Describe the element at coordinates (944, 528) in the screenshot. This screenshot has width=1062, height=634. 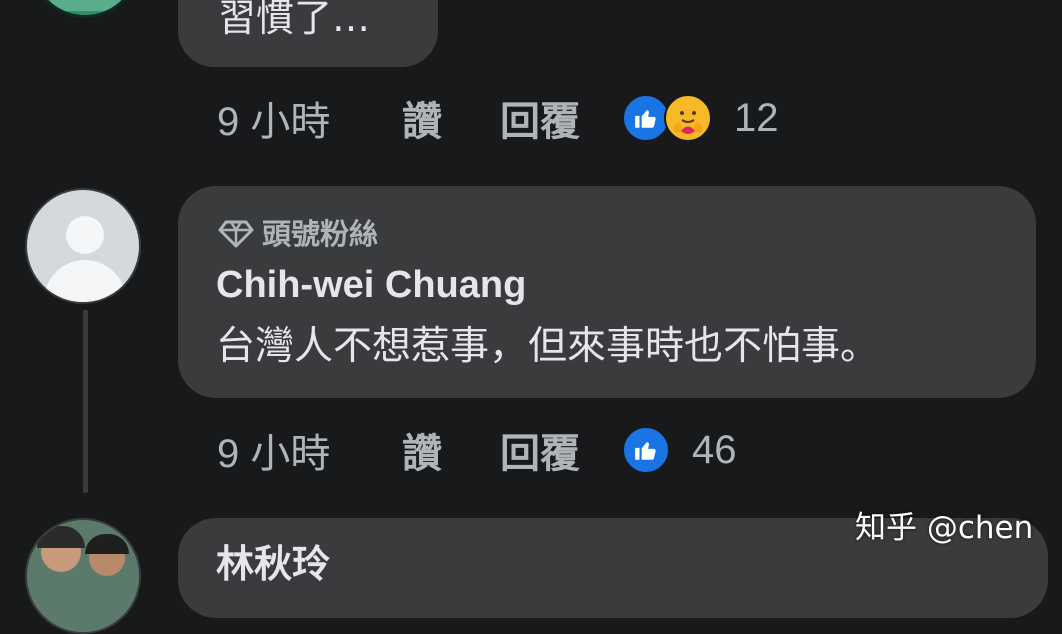
I see `watermark: 知乎 @chen` at that location.